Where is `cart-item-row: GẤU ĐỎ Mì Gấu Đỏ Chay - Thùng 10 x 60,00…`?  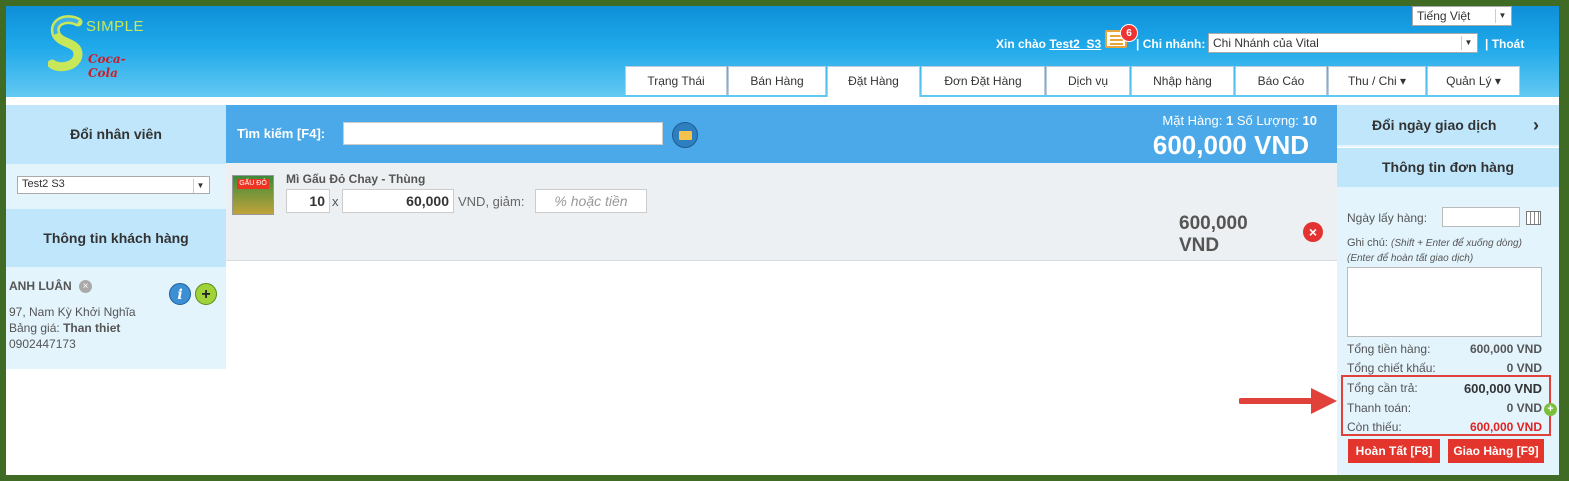
cart-item-row: GẤU ĐỎ Mì Gấu Đỏ Chay - Thùng 10 x 60,00… is located at coordinates (781, 212).